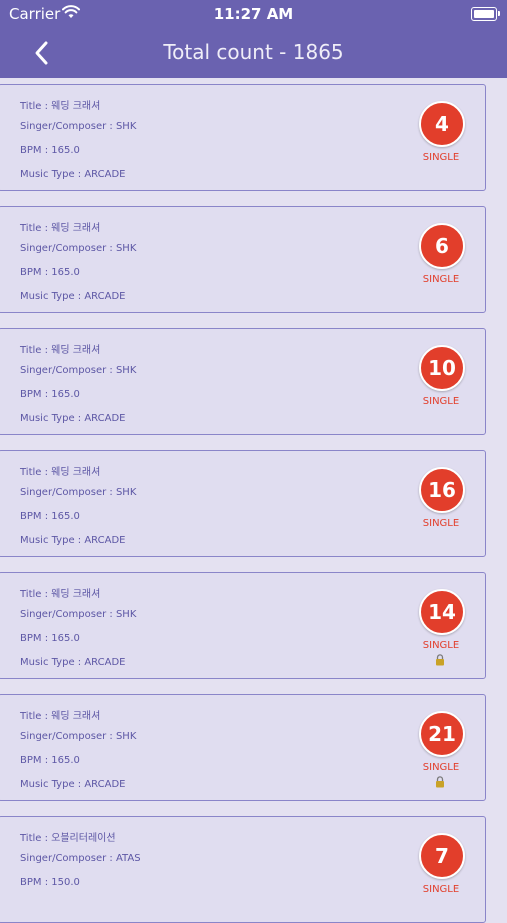 The height and width of the screenshot is (923, 507). I want to click on level-badge: 6, so click(442, 246).